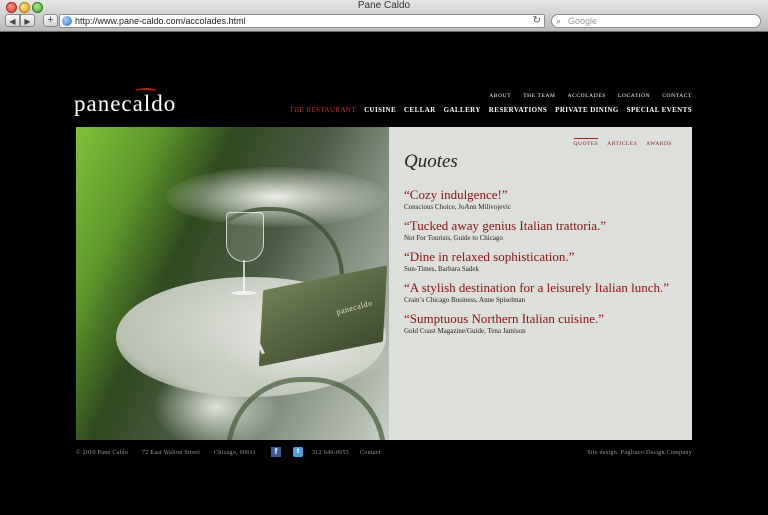 Image resolution: width=768 pixels, height=515 pixels. I want to click on top-nav-about: ABOUT, so click(500, 96).